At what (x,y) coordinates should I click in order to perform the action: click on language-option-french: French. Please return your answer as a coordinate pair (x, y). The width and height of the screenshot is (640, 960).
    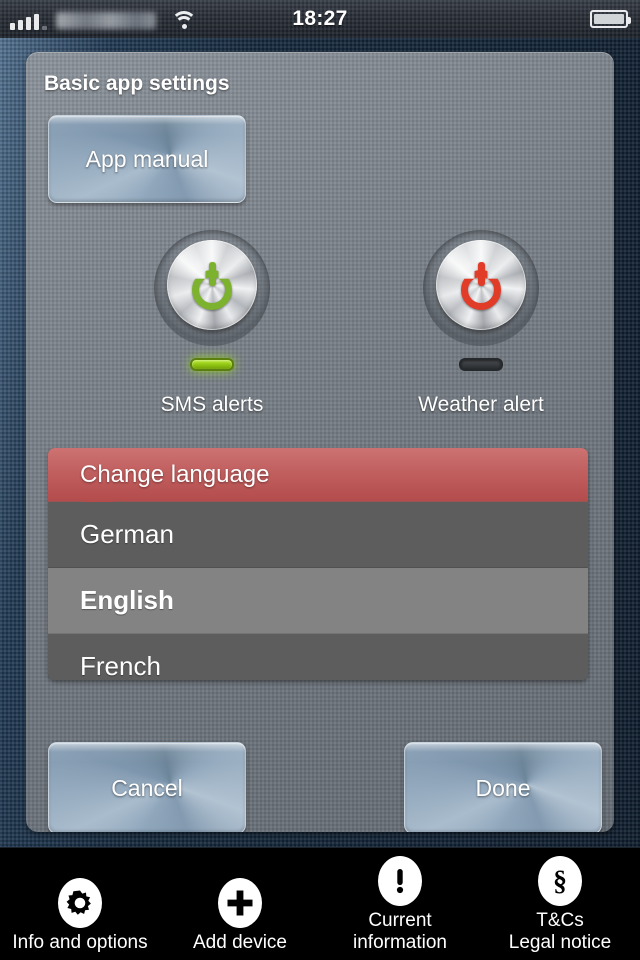
    Looking at the image, I should click on (318, 657).